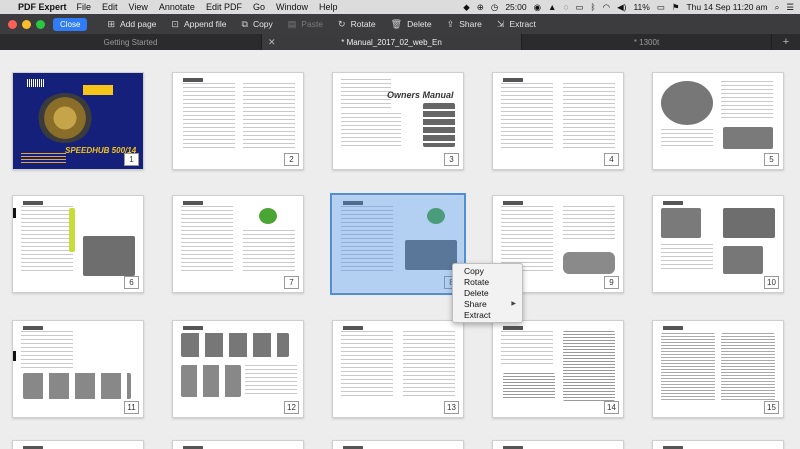 The height and width of the screenshot is (449, 800). I want to click on page-thumbnail: SPEEDHUB 500/14 1, so click(78, 121).